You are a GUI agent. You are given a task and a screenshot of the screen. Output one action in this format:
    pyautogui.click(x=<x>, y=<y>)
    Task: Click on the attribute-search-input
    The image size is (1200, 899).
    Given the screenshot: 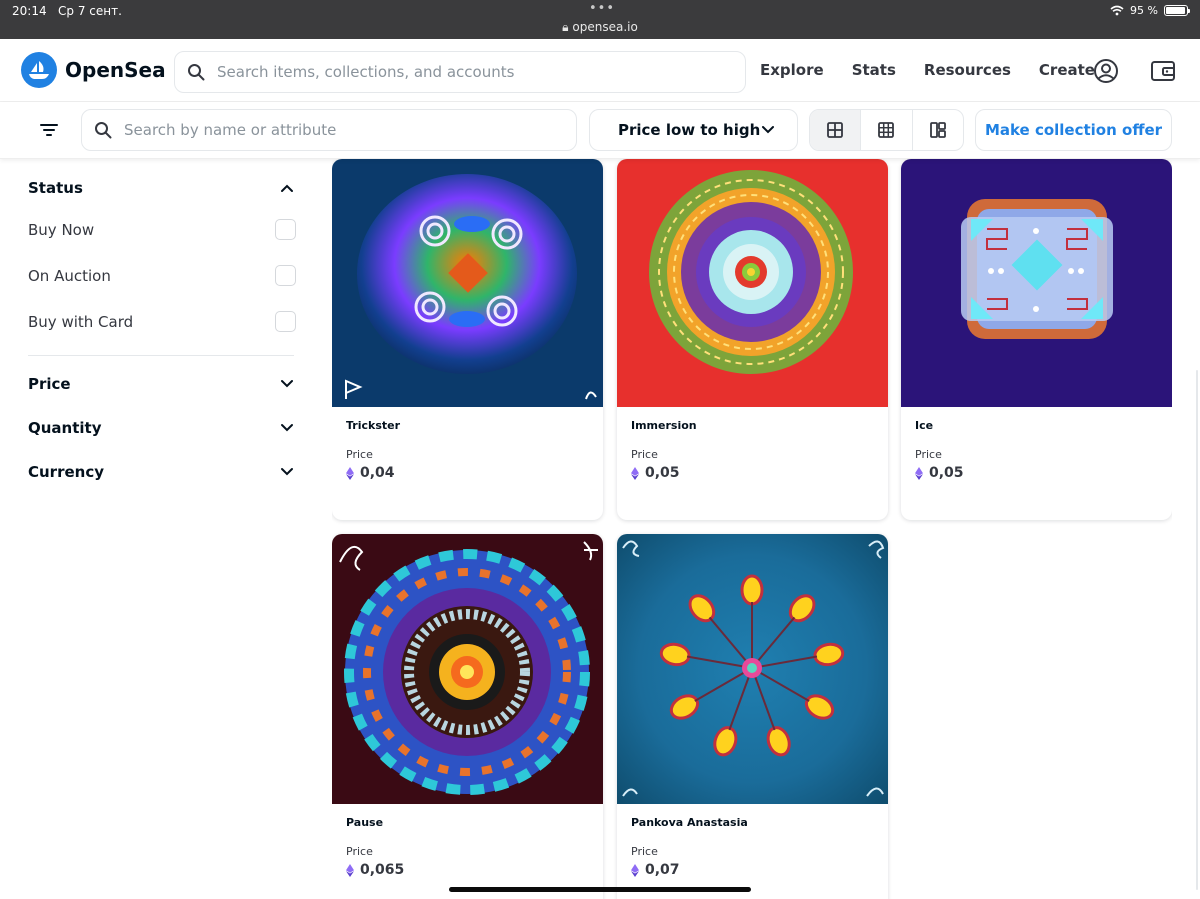 What is the action you would take?
    pyautogui.click(x=334, y=130)
    